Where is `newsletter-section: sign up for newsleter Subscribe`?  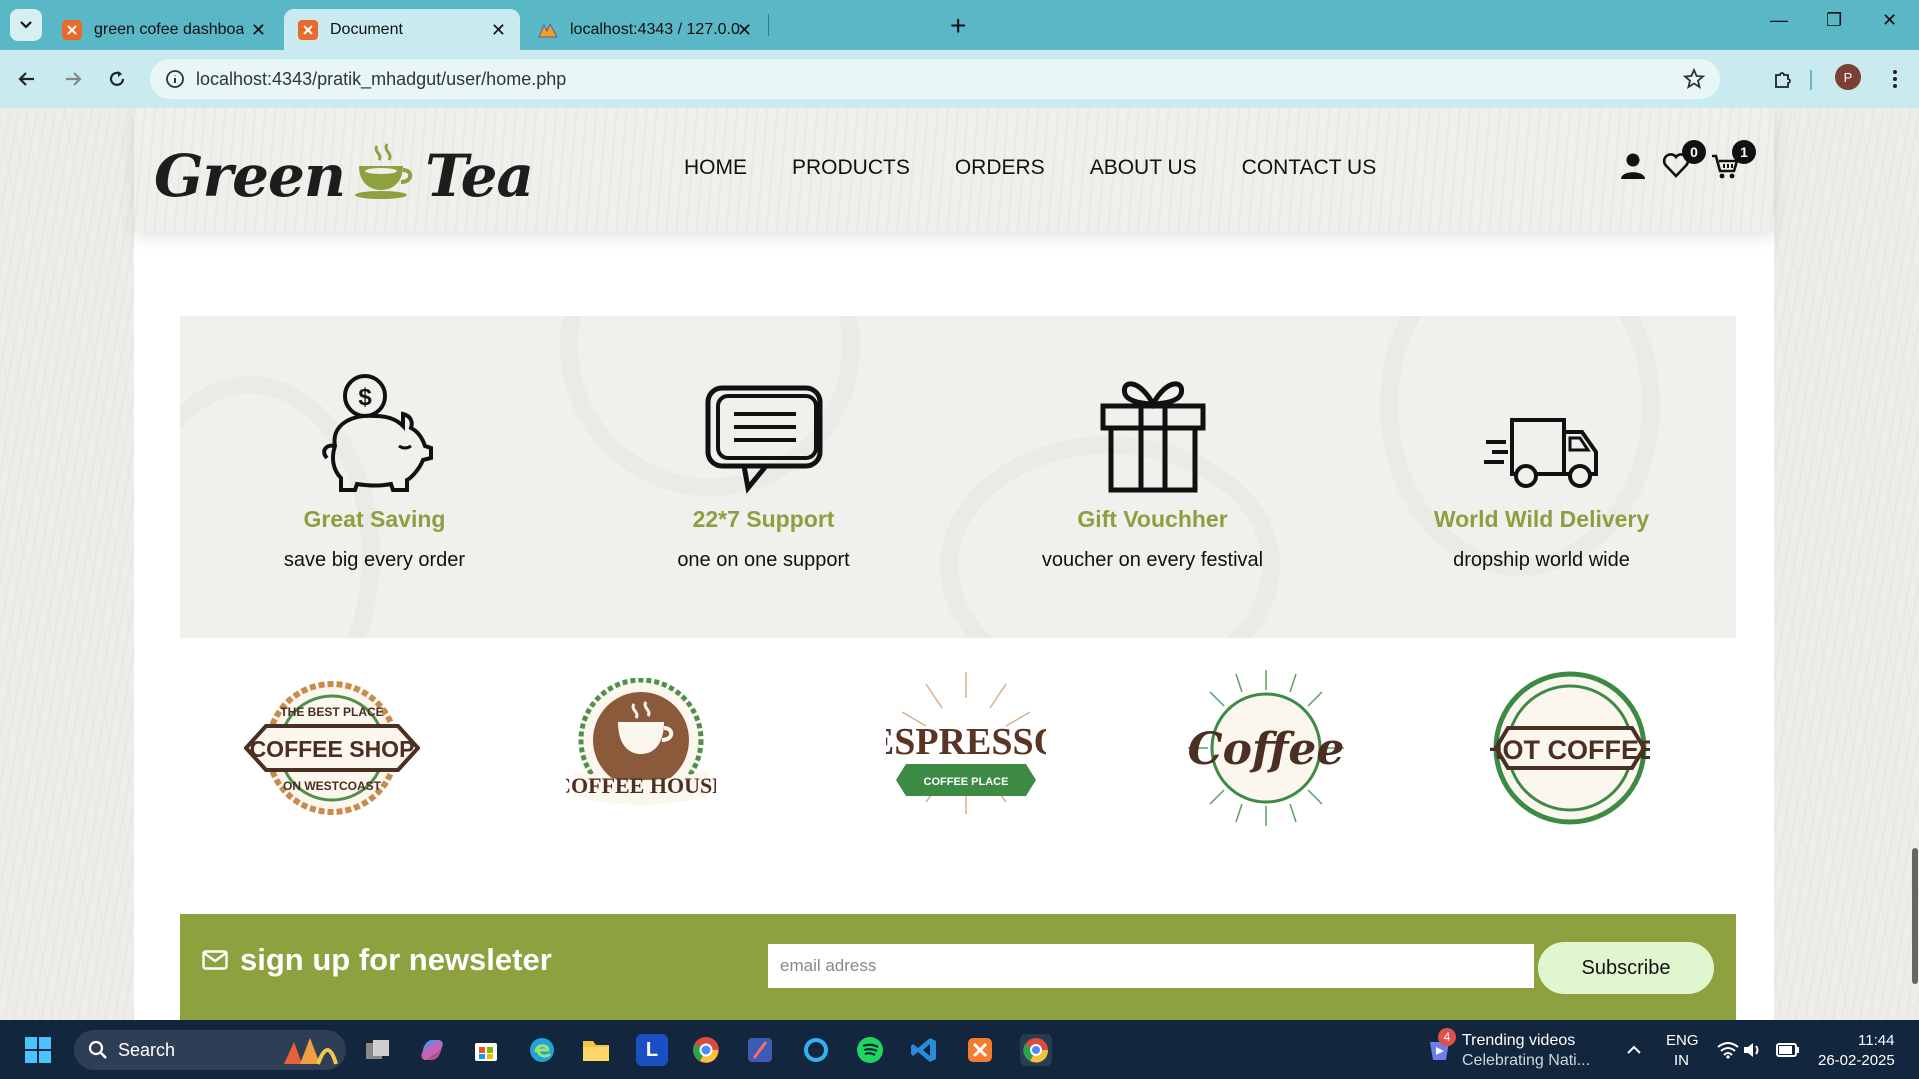 newsletter-section: sign up for newsleter Subscribe is located at coordinates (958, 967).